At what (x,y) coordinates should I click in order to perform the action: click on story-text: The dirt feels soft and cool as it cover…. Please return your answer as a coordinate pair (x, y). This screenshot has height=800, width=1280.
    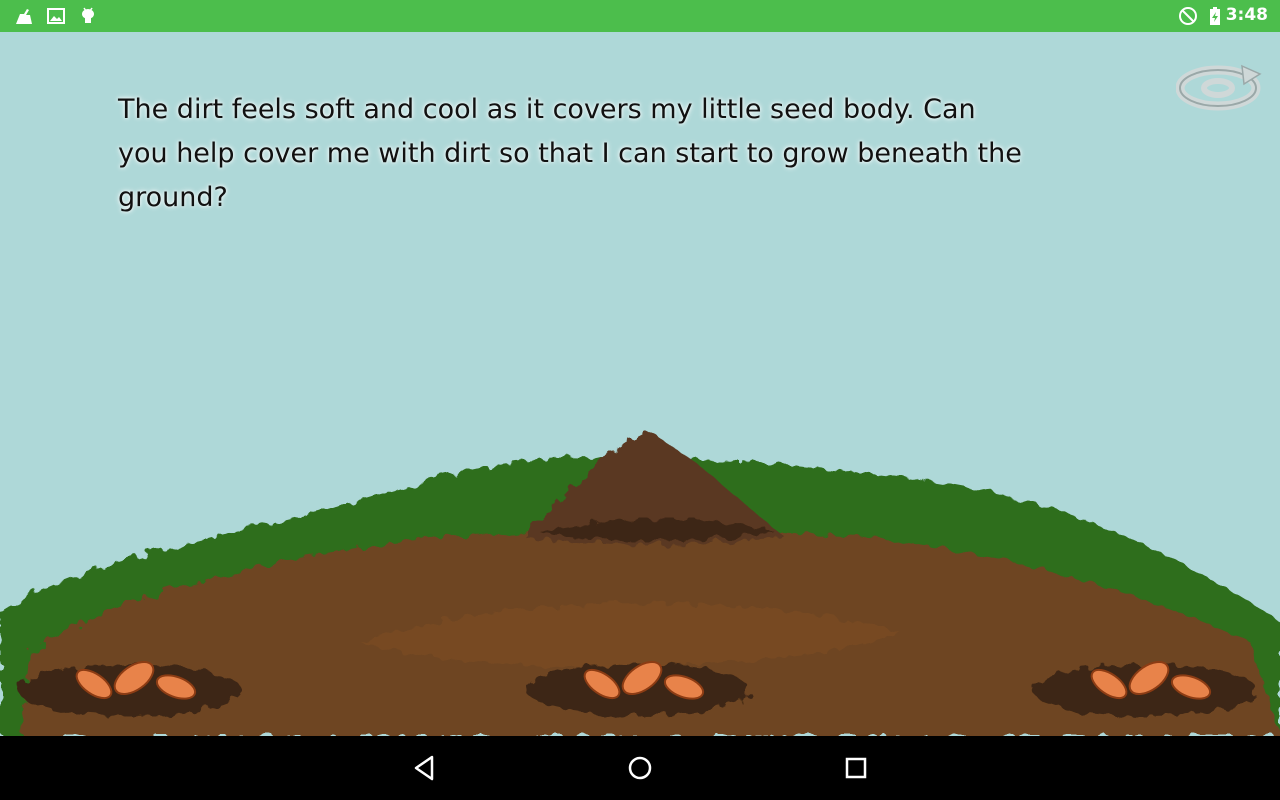
    Looking at the image, I should click on (570, 153).